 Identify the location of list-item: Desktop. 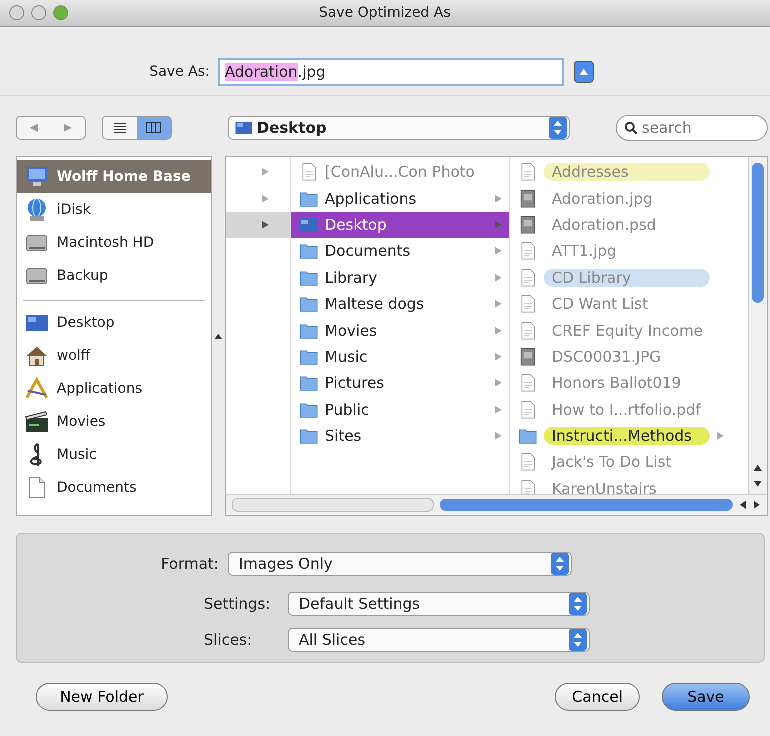
(400, 225).